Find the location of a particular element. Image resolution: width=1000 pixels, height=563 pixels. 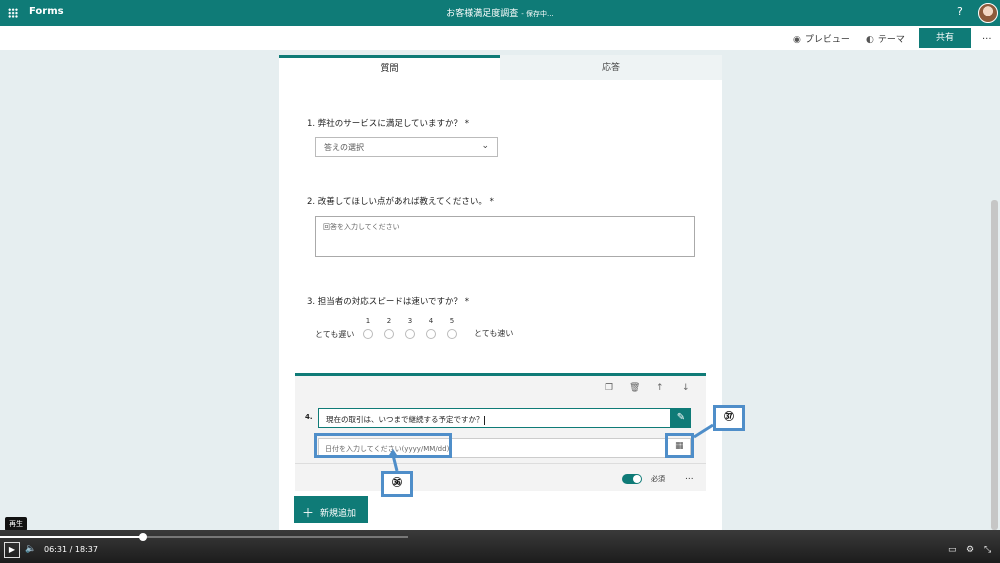

tab-bar: 質問 応答 is located at coordinates (500, 67).